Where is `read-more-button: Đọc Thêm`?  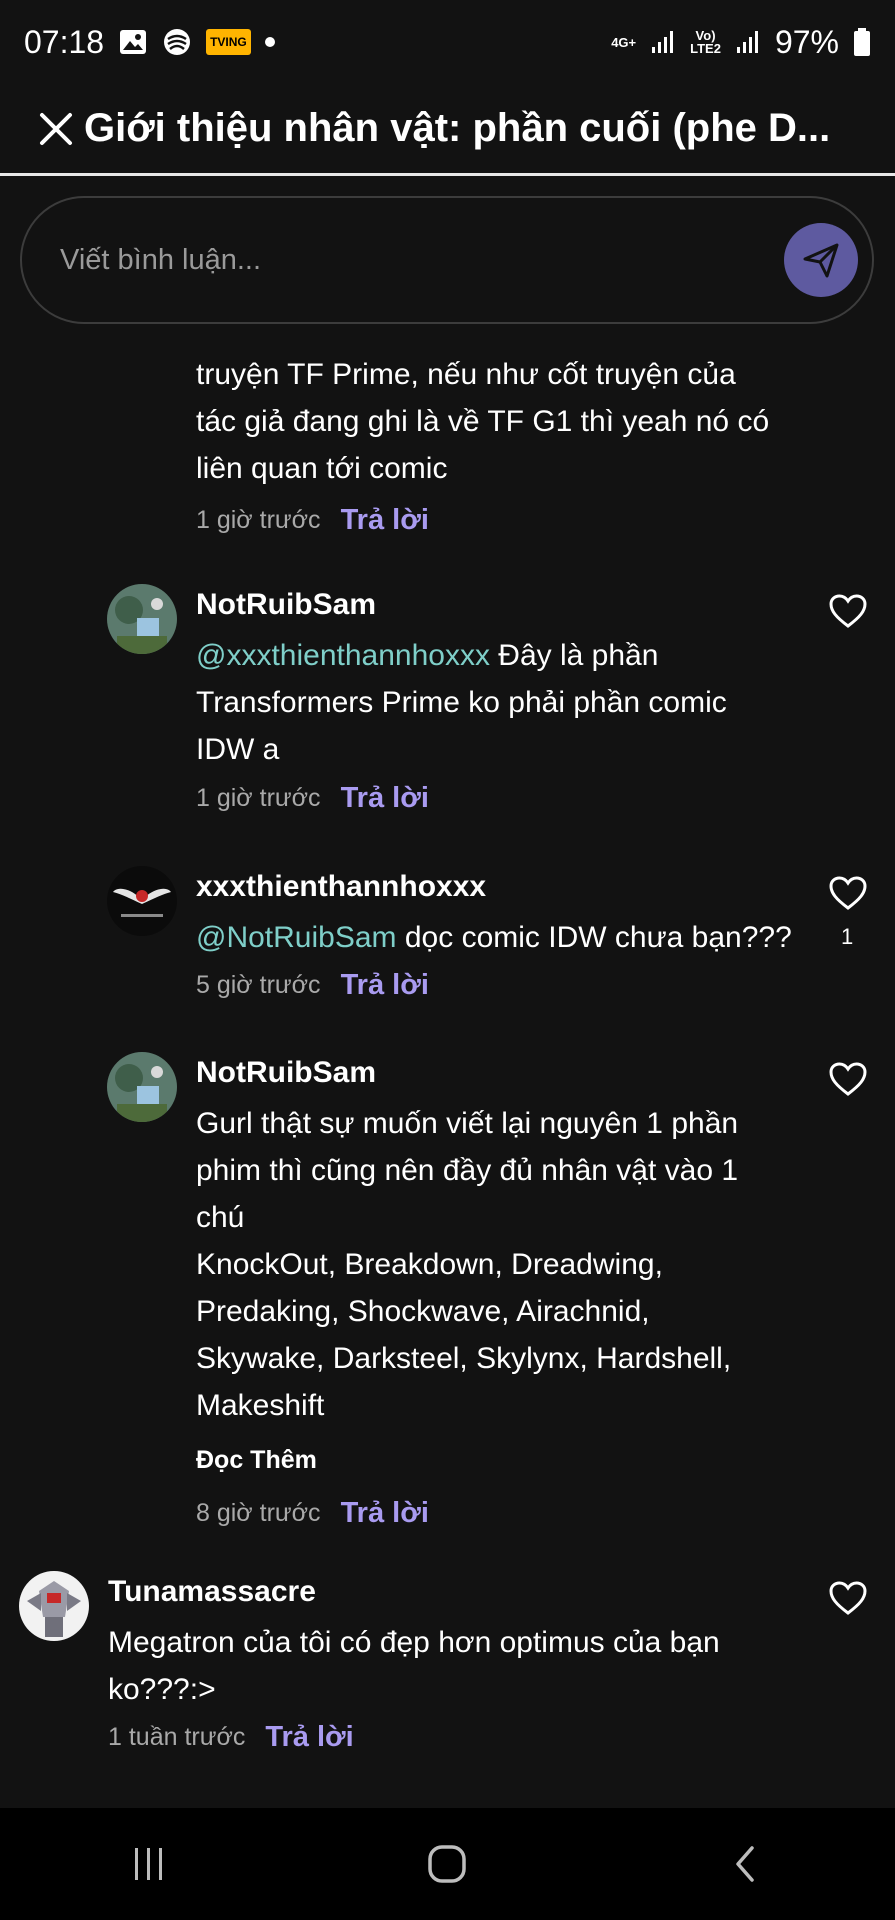
read-more-button: Đọc Thêm is located at coordinates (256, 1460).